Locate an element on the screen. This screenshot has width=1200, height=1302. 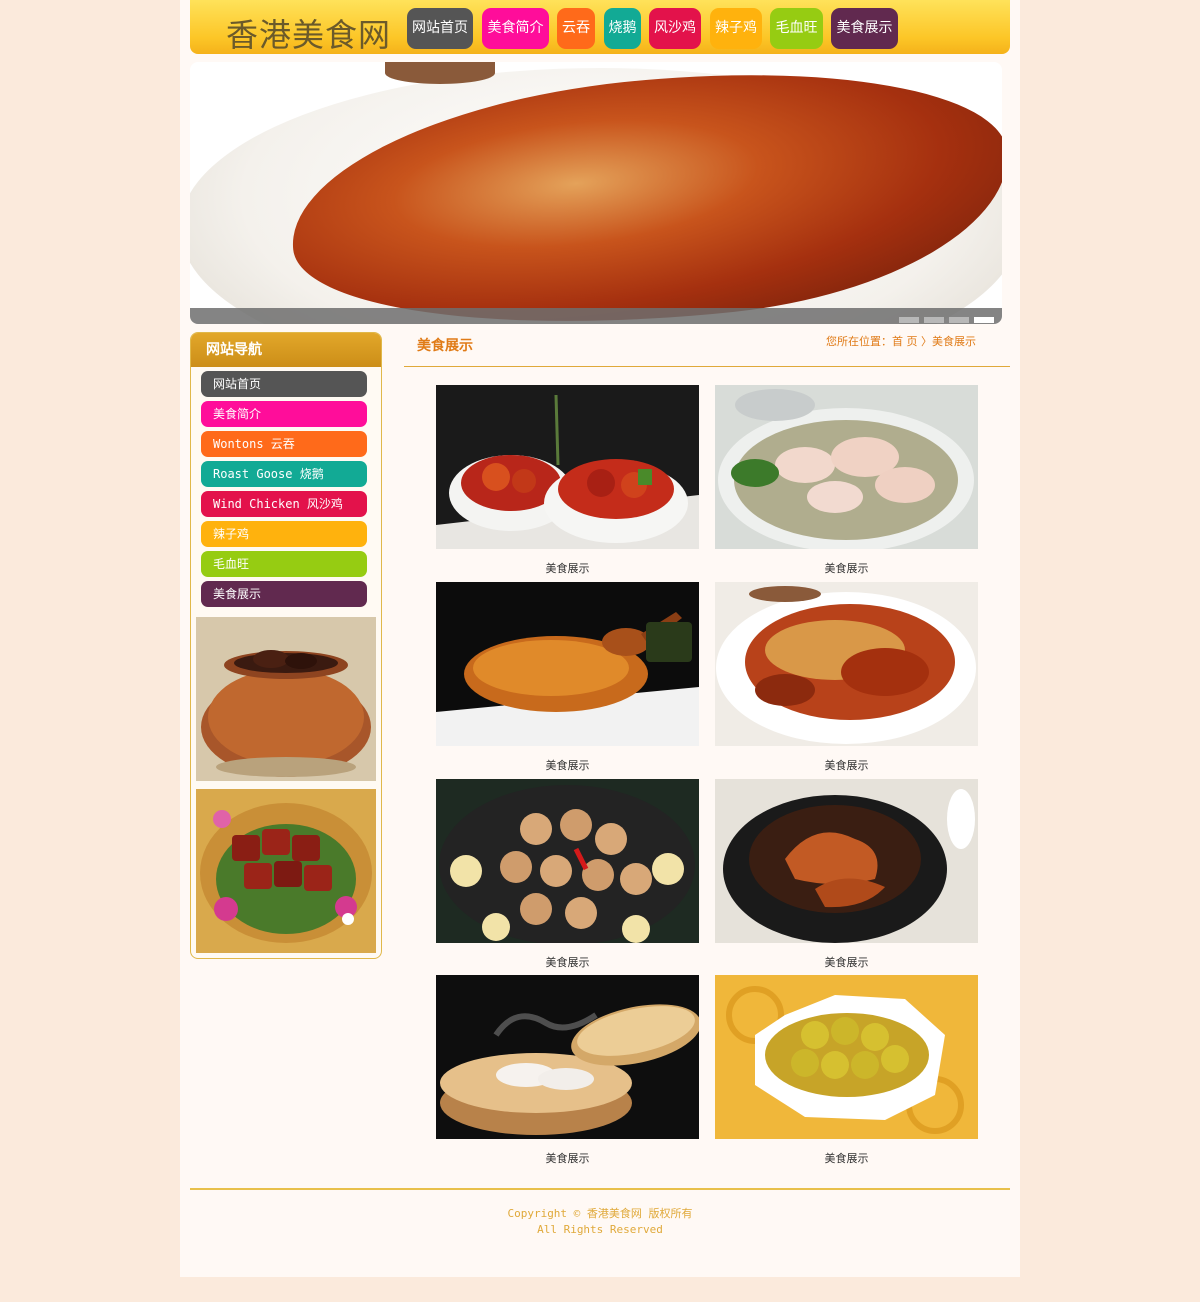
title-divider is located at coordinates (707, 366).